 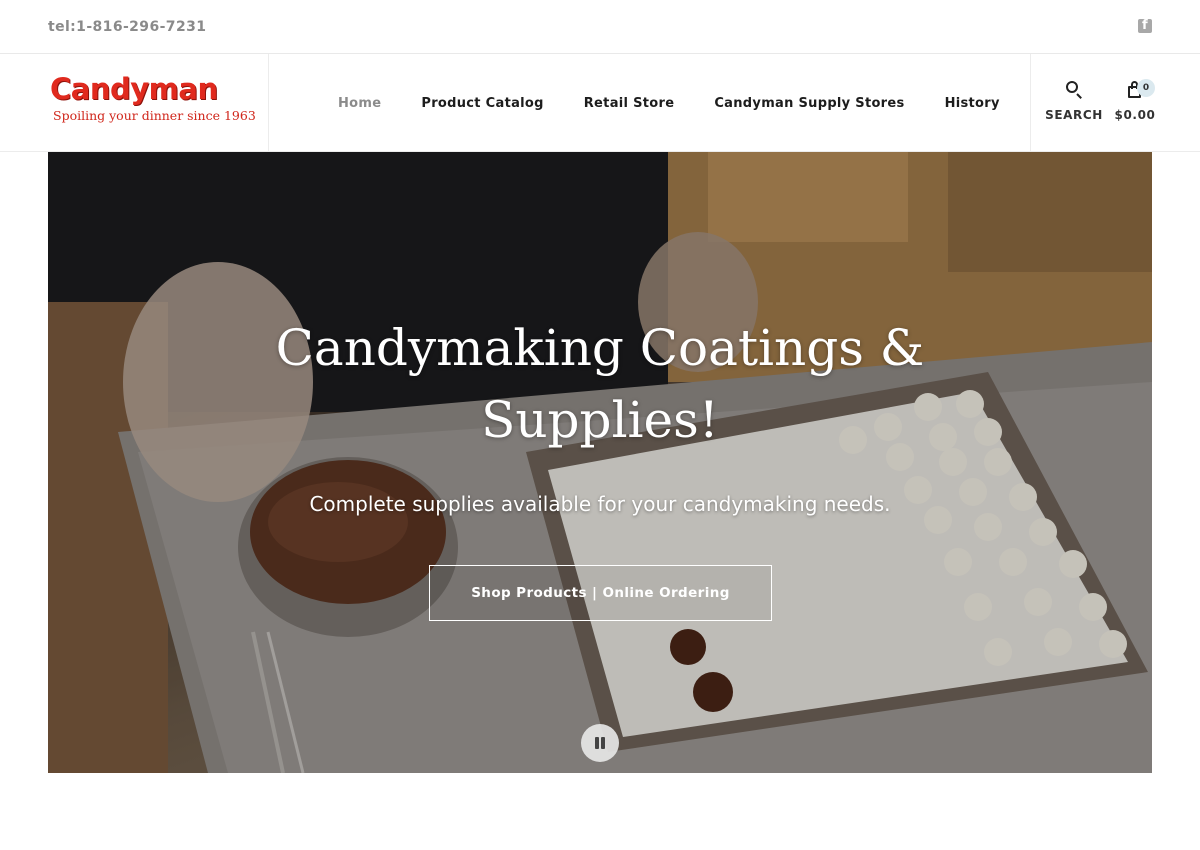 I want to click on logo-tagline: Spoiling your dinner since 1963, so click(x=154, y=115).